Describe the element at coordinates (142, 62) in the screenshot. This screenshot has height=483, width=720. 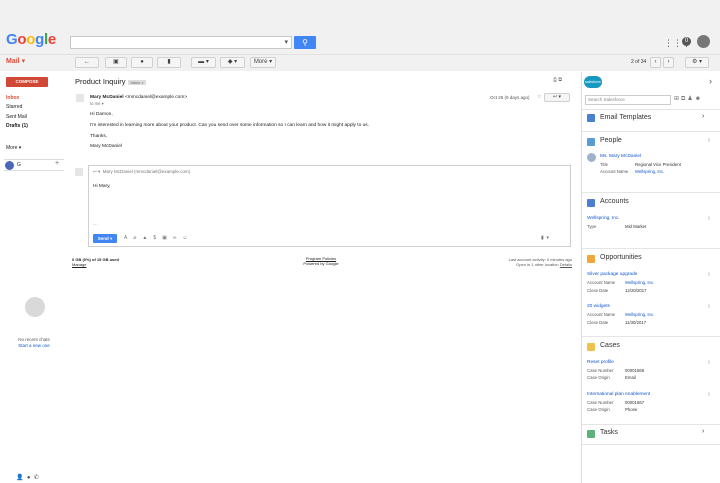
I see `report-spam-button: ●` at that location.